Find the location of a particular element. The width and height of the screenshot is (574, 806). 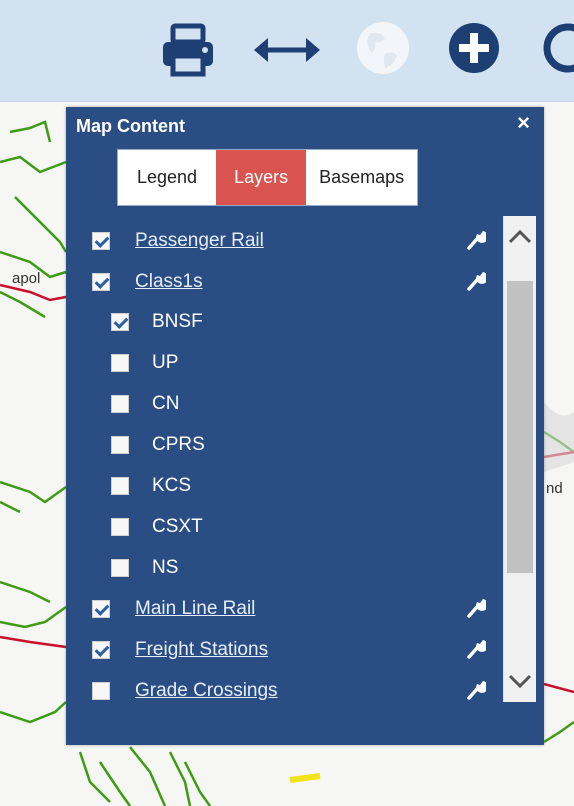

layer-row-cn: CN is located at coordinates (308, 404).